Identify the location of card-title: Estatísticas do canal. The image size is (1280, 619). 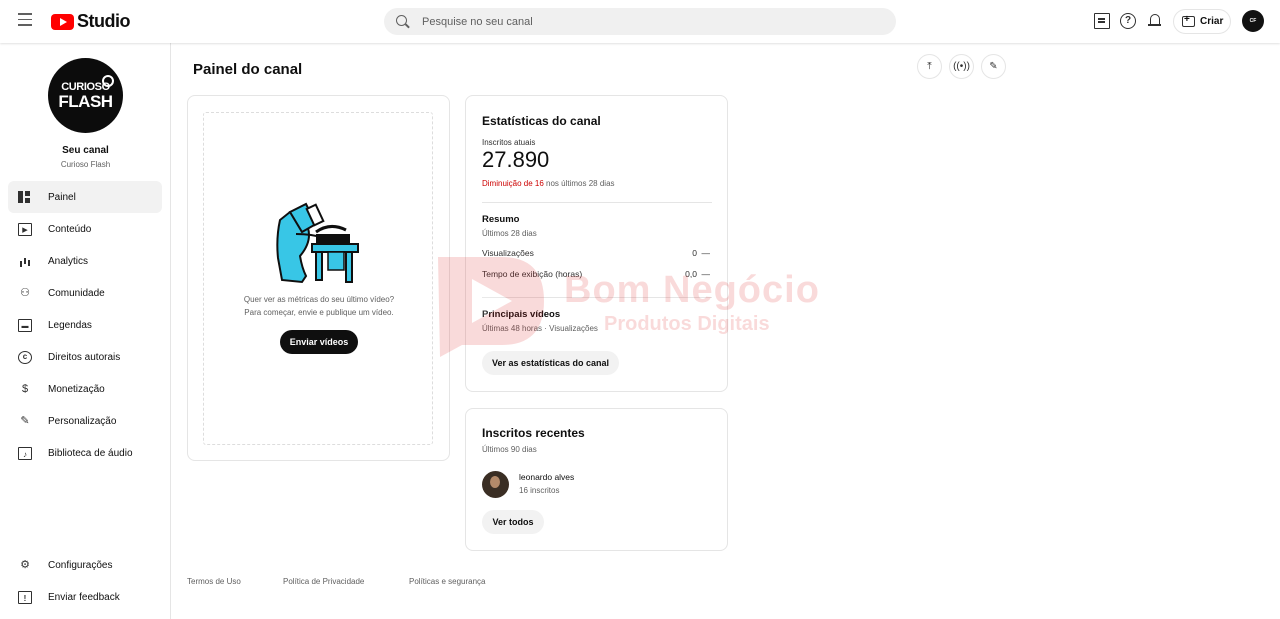
(541, 121).